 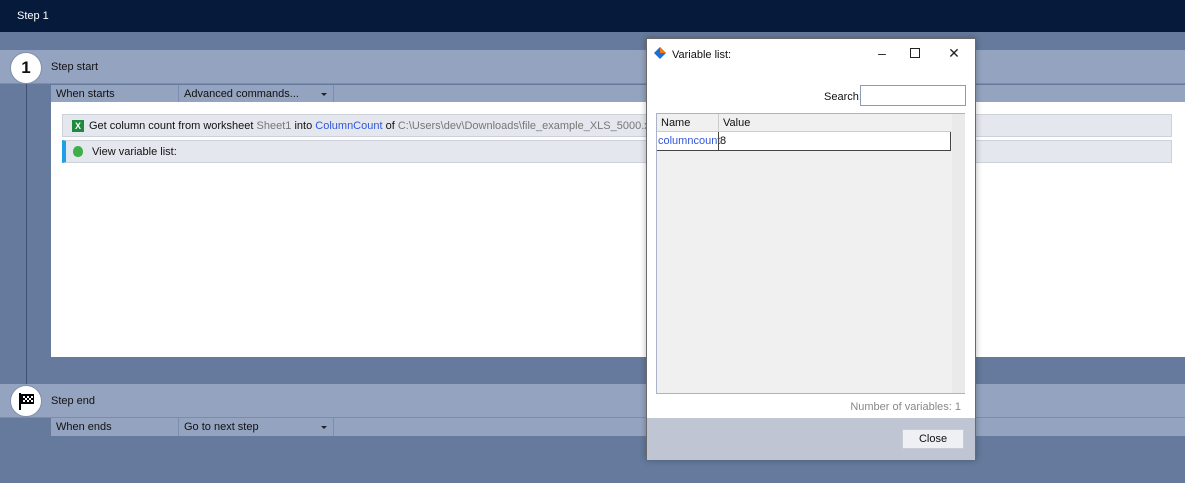 What do you see at coordinates (349, 126) in the screenshot?
I see `command-variable: ColumnCount` at bounding box center [349, 126].